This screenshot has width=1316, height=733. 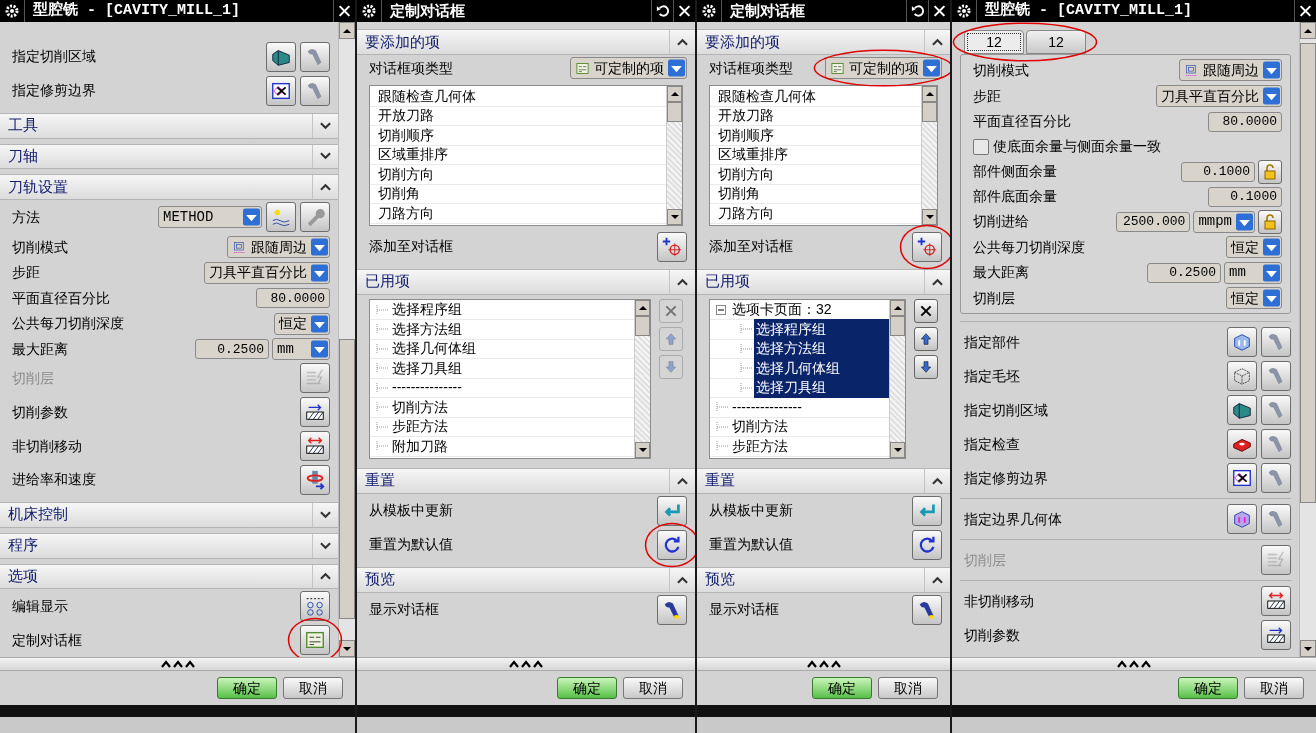 I want to click on dialog-button, so click(x=315, y=640).